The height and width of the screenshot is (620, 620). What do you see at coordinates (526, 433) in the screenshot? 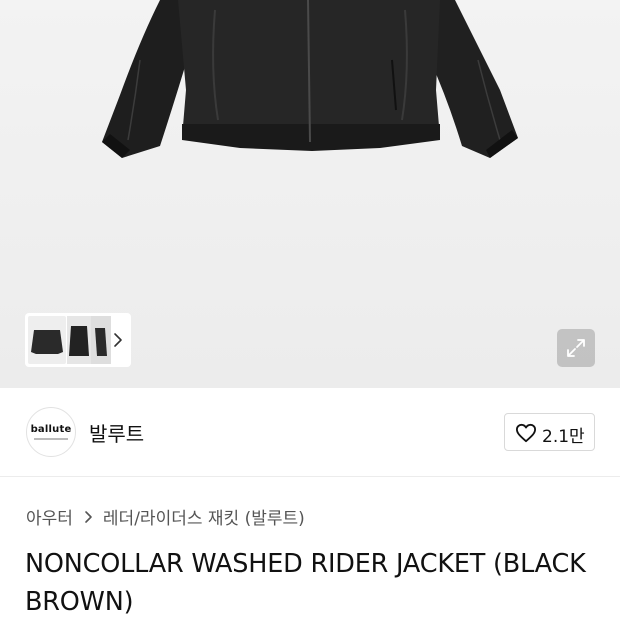
I see `heart-outline-icon` at bounding box center [526, 433].